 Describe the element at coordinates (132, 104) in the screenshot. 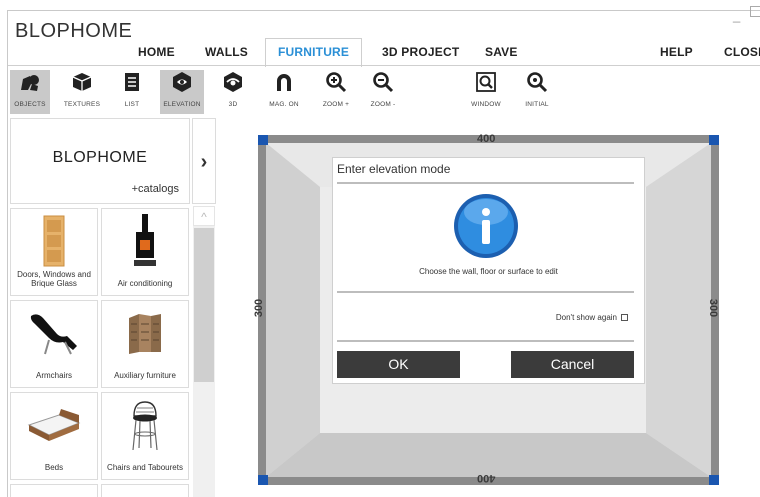

I see `tool-list-label: LIST` at that location.